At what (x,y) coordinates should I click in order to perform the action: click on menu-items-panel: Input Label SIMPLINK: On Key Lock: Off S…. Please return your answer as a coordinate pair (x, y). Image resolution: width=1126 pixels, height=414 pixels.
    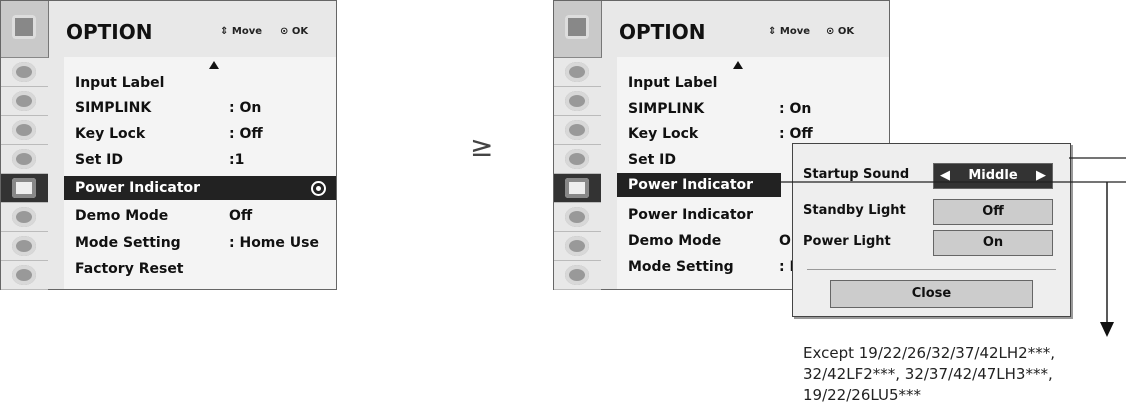
    Looking at the image, I should click on (200, 173).